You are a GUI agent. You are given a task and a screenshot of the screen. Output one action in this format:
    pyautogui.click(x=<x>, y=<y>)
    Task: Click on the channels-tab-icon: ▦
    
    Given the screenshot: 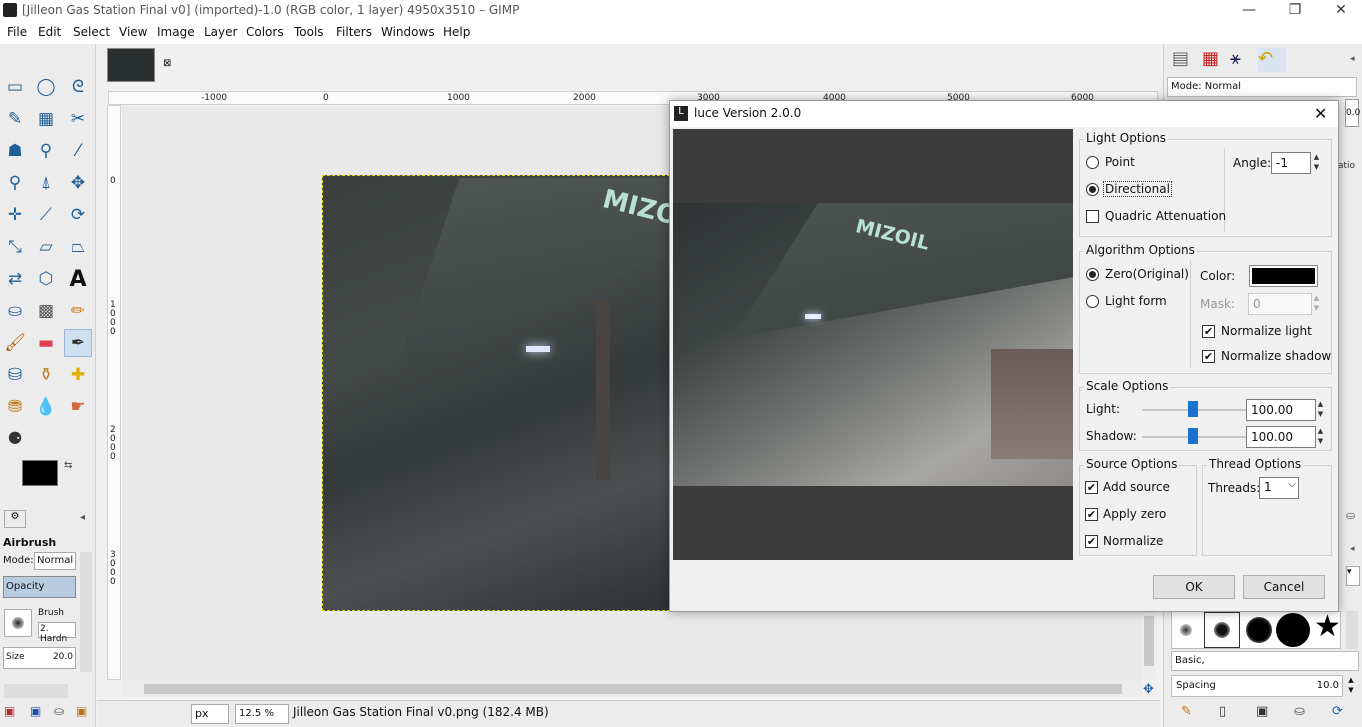 What is the action you would take?
    pyautogui.click(x=1216, y=60)
    